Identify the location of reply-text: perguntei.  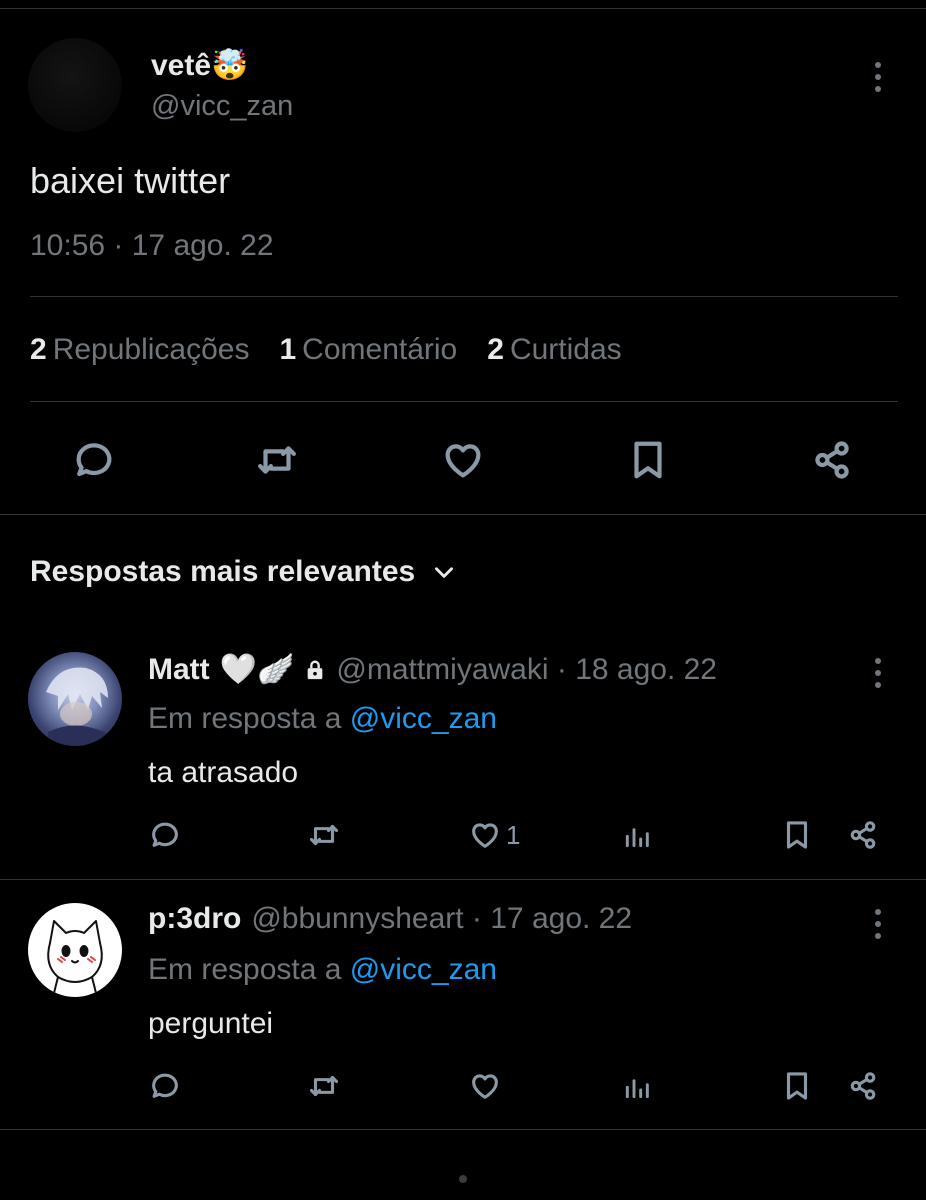
(211, 1023).